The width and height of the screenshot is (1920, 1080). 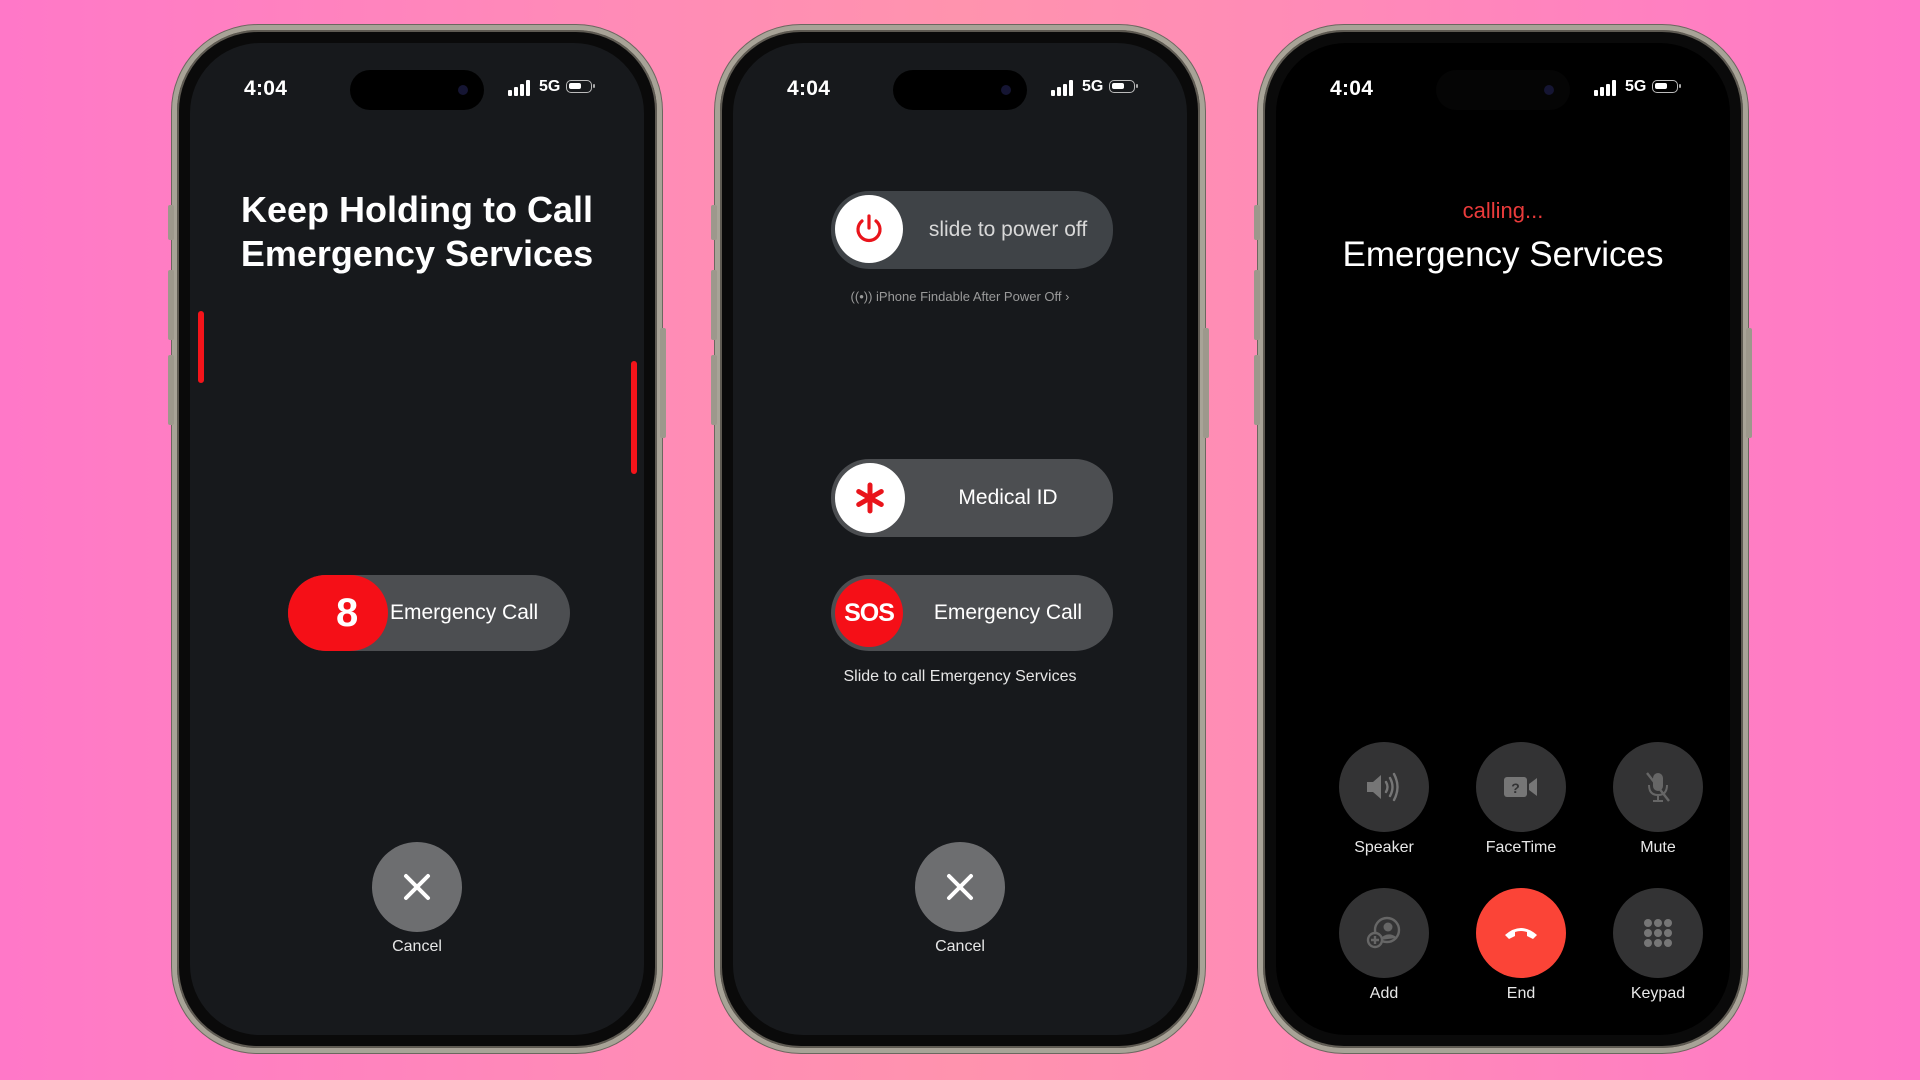 I want to click on medical-id-label: Medical ID, so click(x=1008, y=497).